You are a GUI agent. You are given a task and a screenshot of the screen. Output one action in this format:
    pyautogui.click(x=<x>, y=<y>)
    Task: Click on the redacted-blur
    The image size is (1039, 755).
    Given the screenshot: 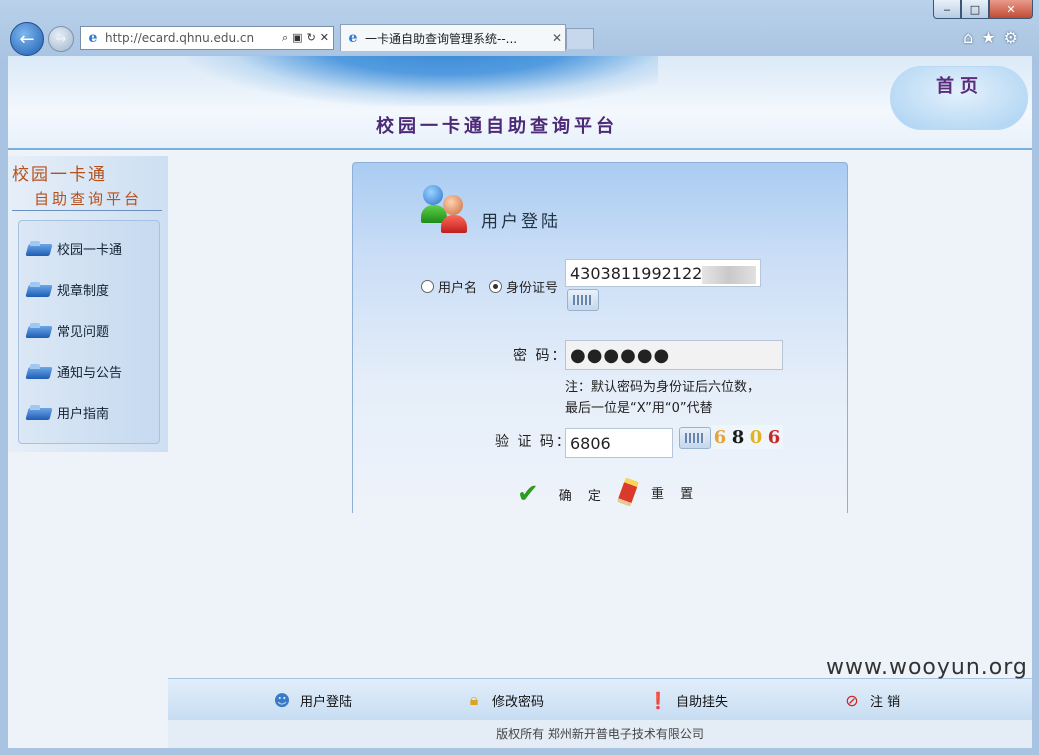 What is the action you would take?
    pyautogui.click(x=729, y=274)
    